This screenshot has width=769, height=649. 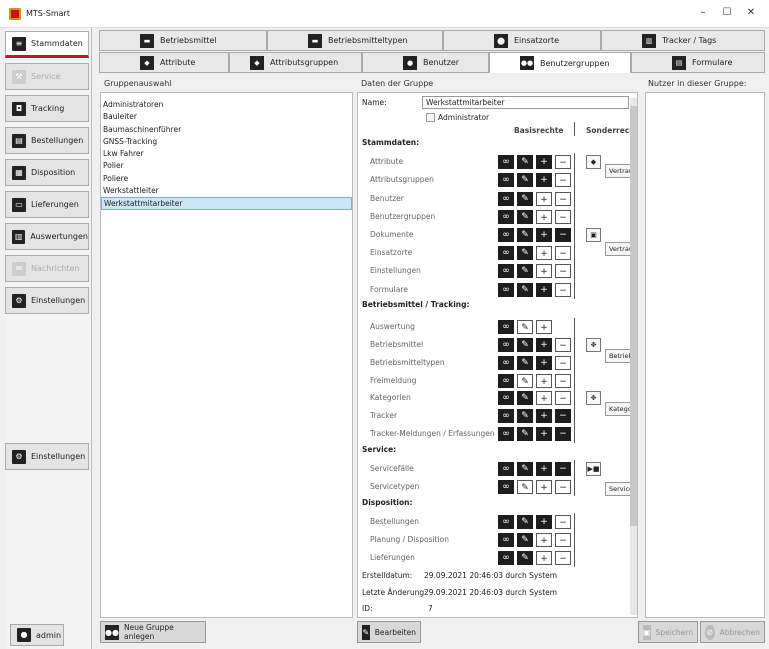 I want to click on tab-benutzergruppen: ●● Benutzergruppen, so click(x=560, y=62).